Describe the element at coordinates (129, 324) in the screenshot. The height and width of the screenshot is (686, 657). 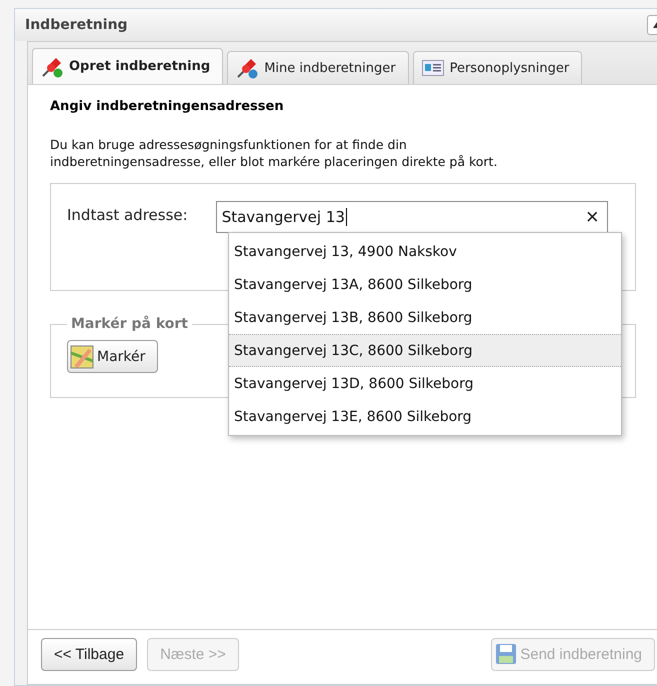
I see `fieldset-legend: Markér på kort` at that location.